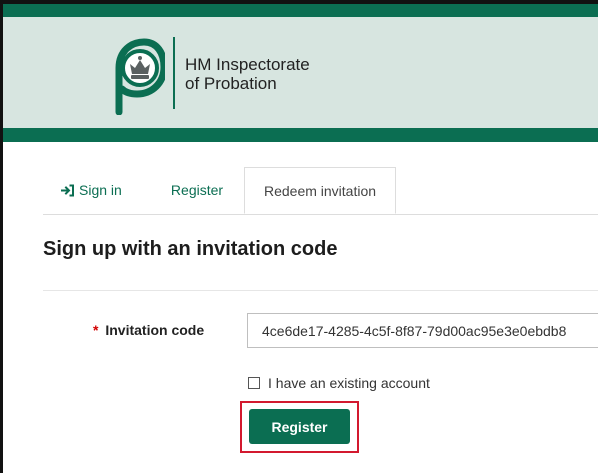  I want to click on invitation-code-input, so click(422, 330).